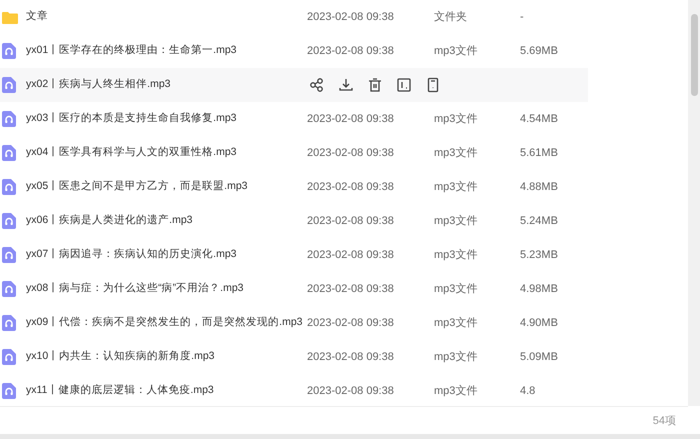 The height and width of the screenshot is (439, 700). What do you see at coordinates (522, 17) in the screenshot?
I see `file-size: -` at bounding box center [522, 17].